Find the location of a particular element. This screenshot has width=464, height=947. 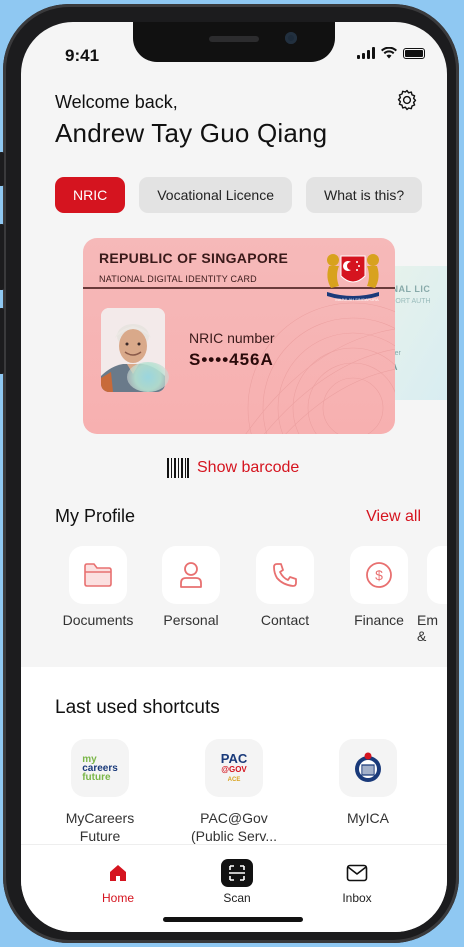

nav-inbox: Inbox is located at coordinates (357, 882).